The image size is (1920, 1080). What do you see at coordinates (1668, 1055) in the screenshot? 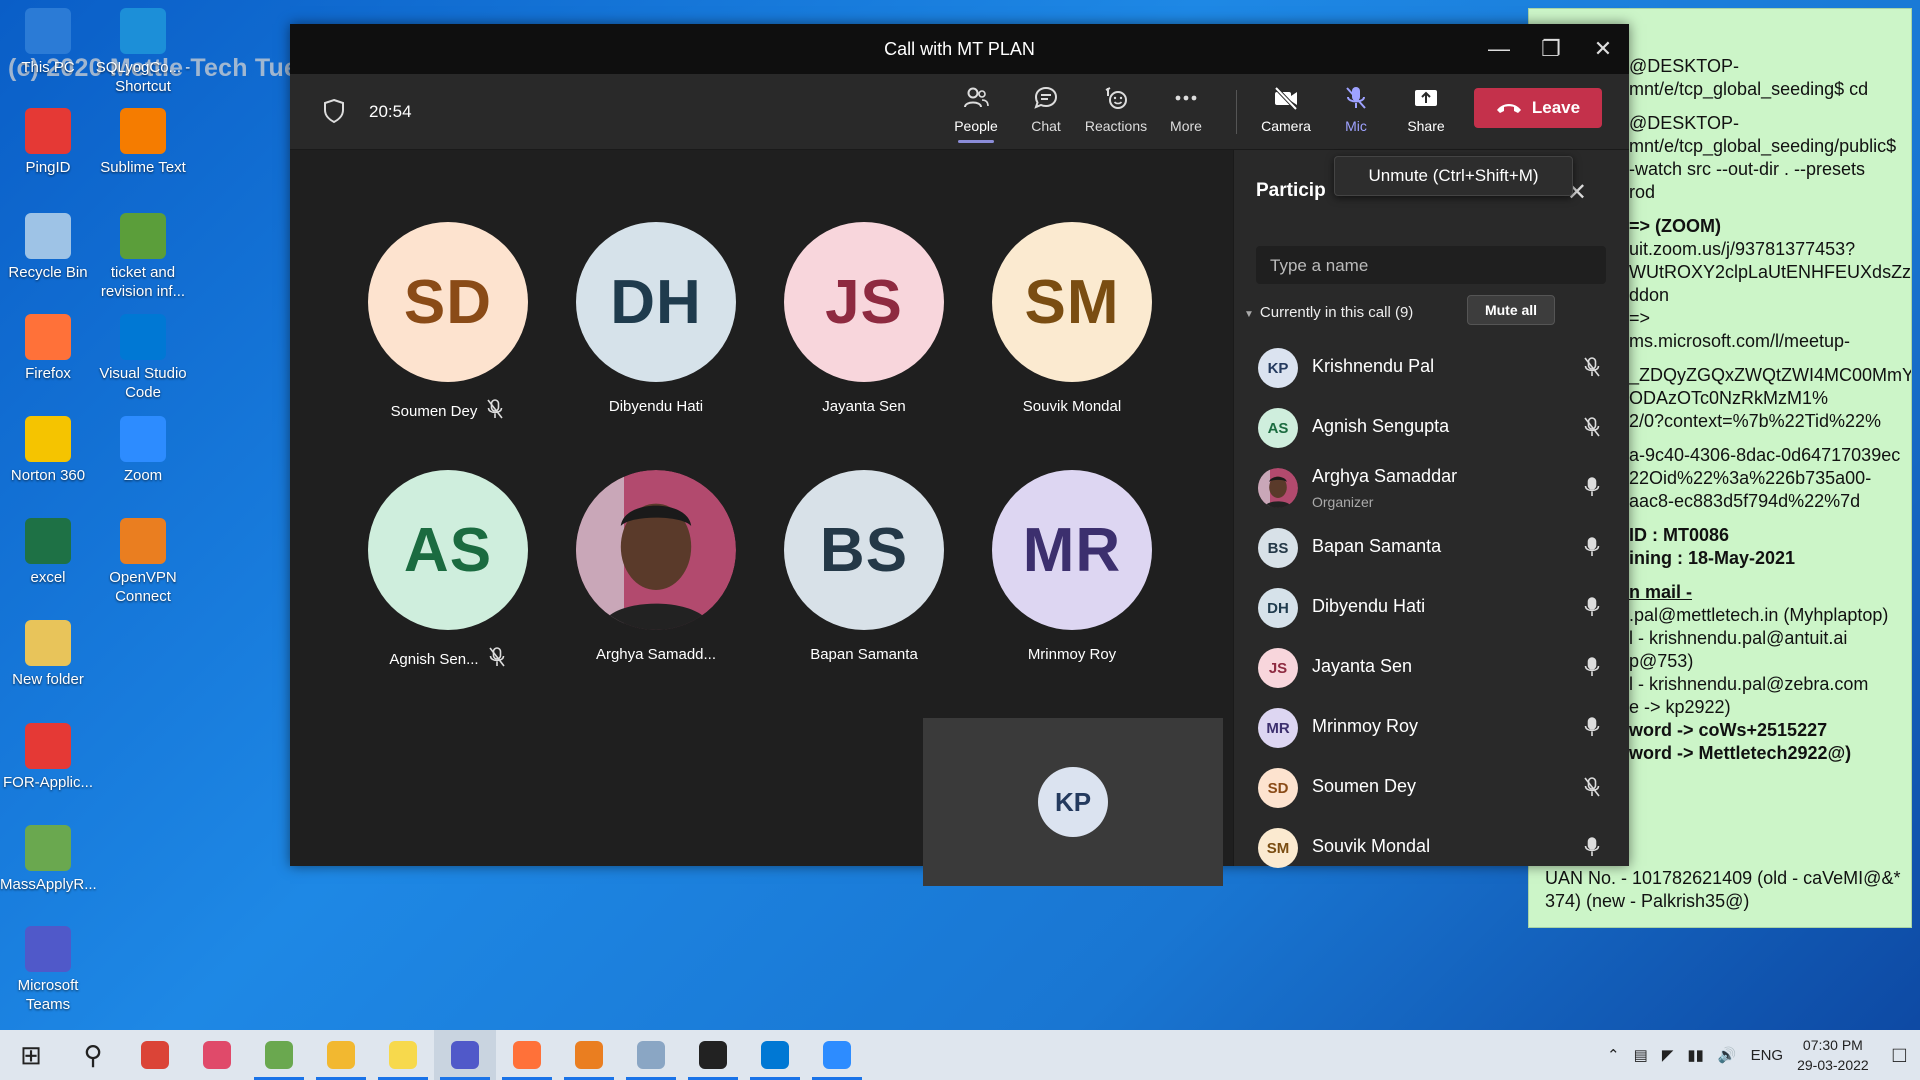
I see `wifi-icon: ◤` at bounding box center [1668, 1055].